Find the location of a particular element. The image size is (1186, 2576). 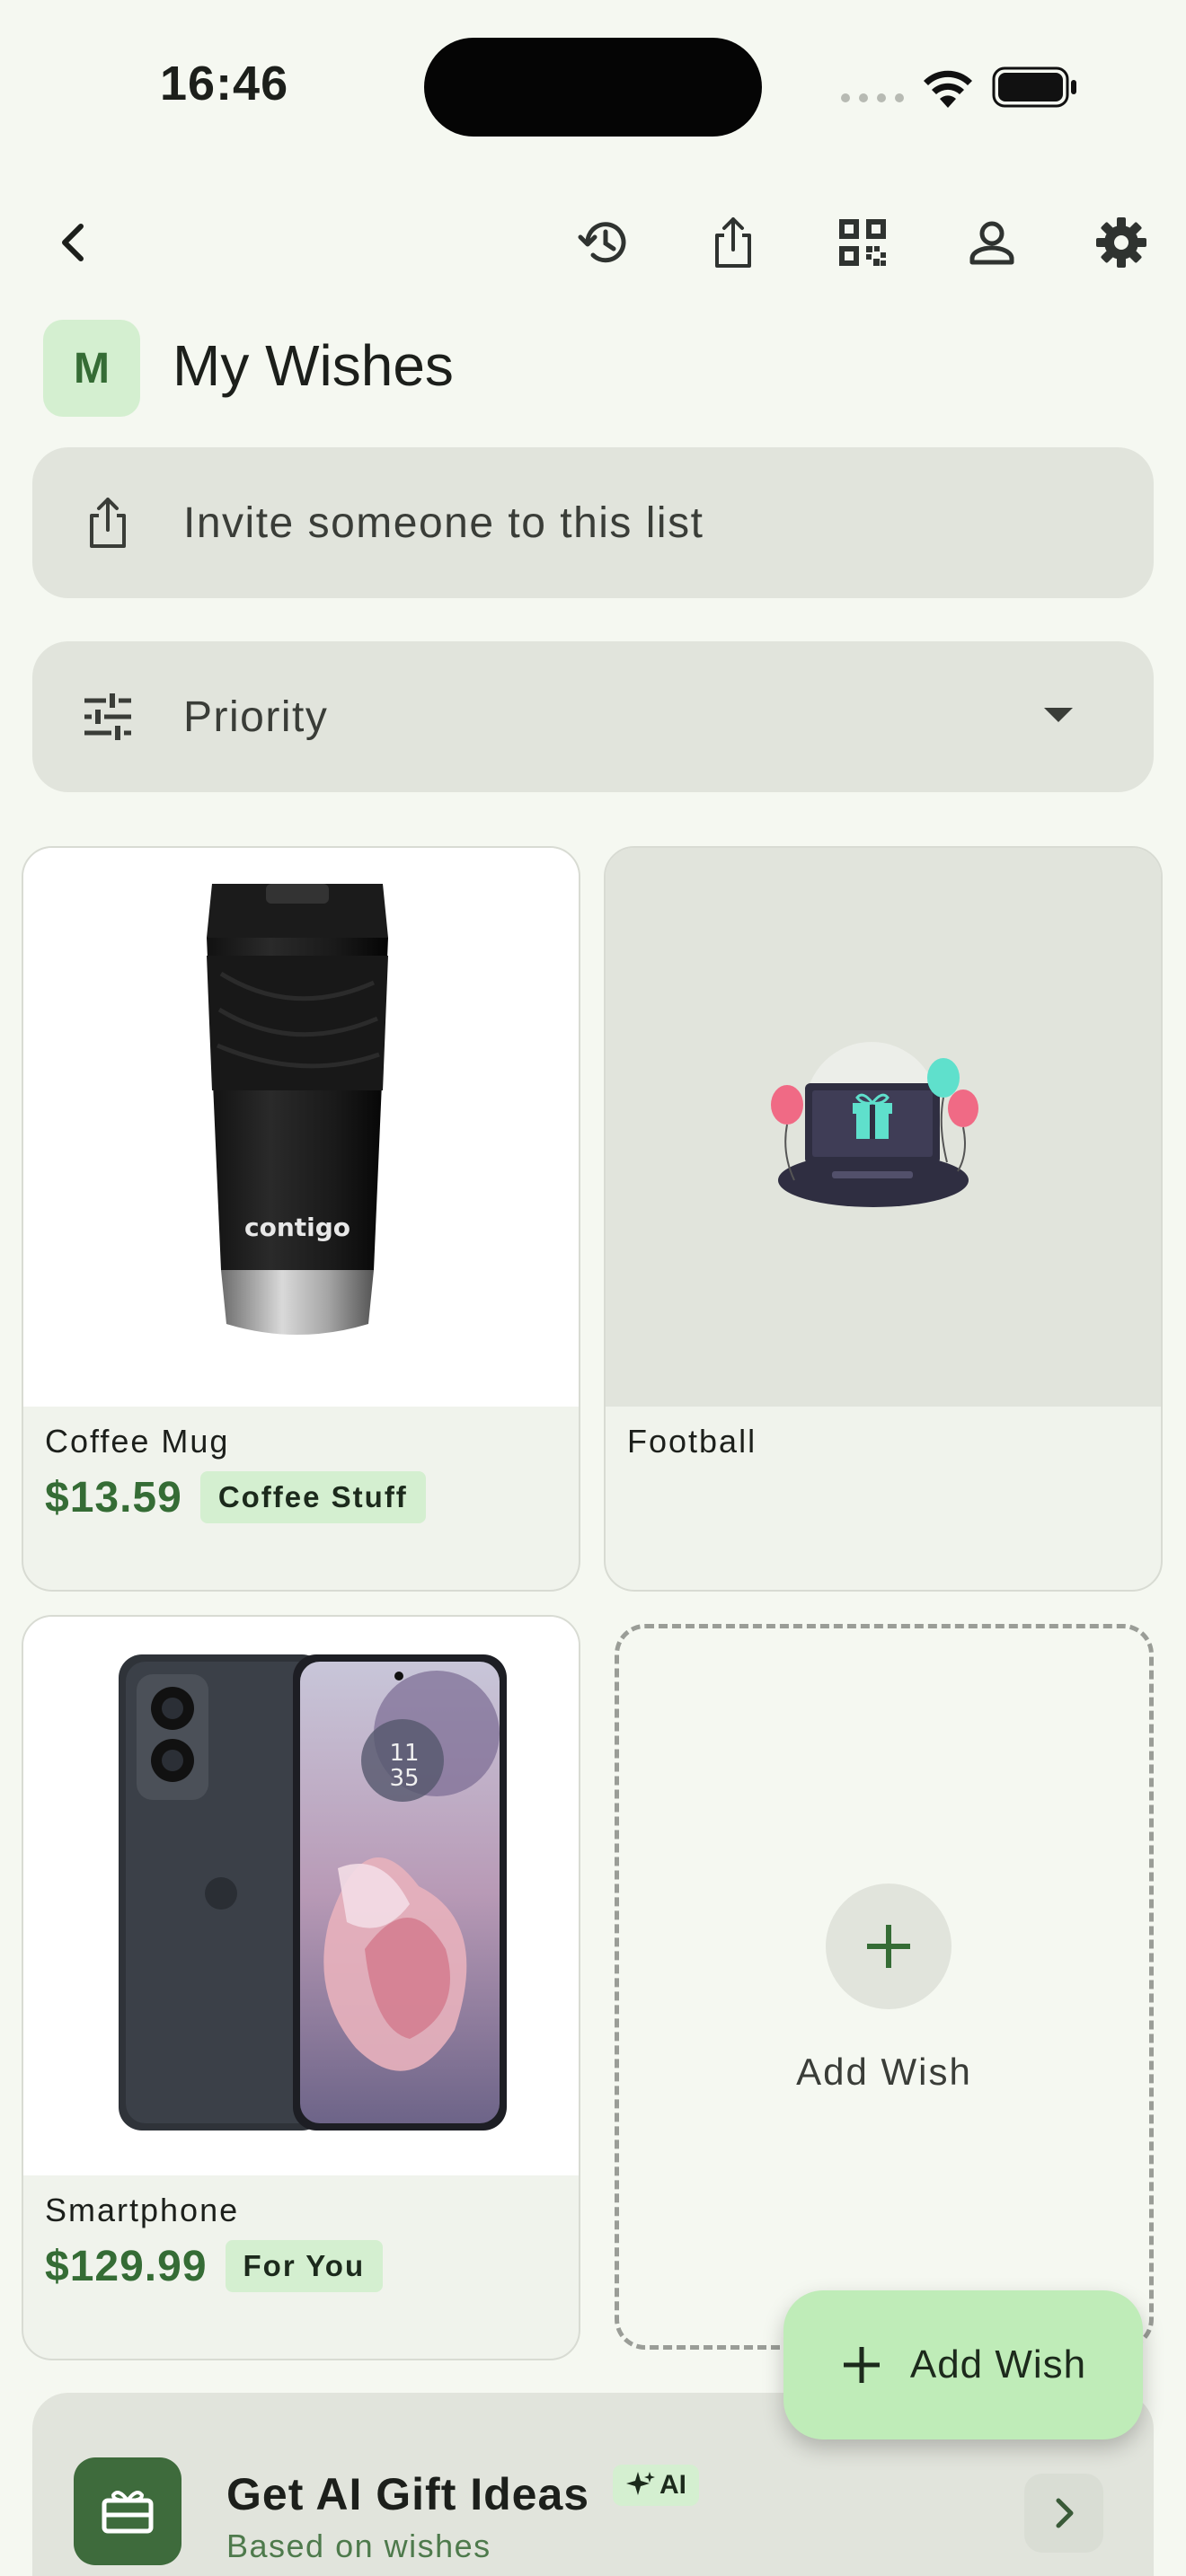

add-wish-card: Add Wish is located at coordinates (884, 1987).